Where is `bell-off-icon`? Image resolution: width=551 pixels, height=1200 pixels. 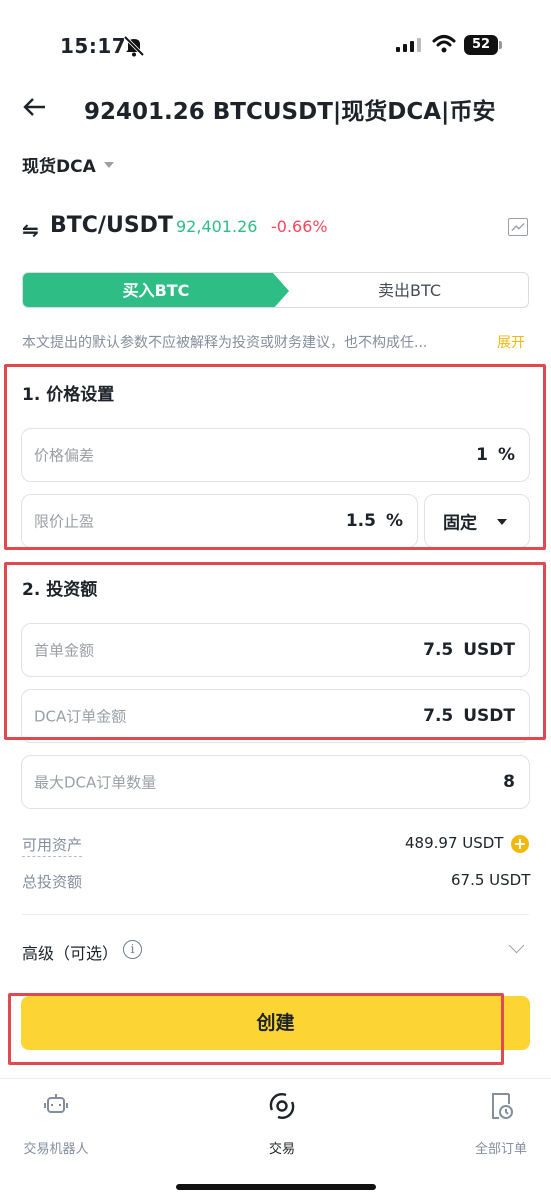 bell-off-icon is located at coordinates (134, 46).